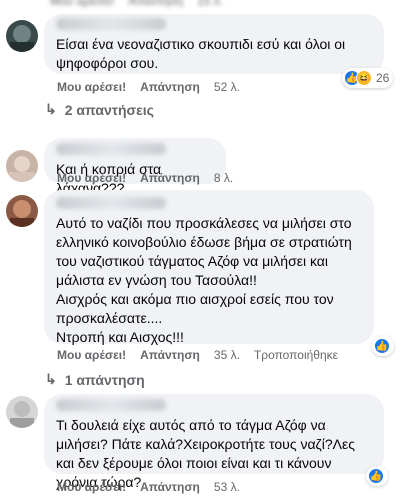 The width and height of the screenshot is (415, 499). Describe the element at coordinates (210, 4) in the screenshot. I see `timestamp: 15 λ.` at that location.